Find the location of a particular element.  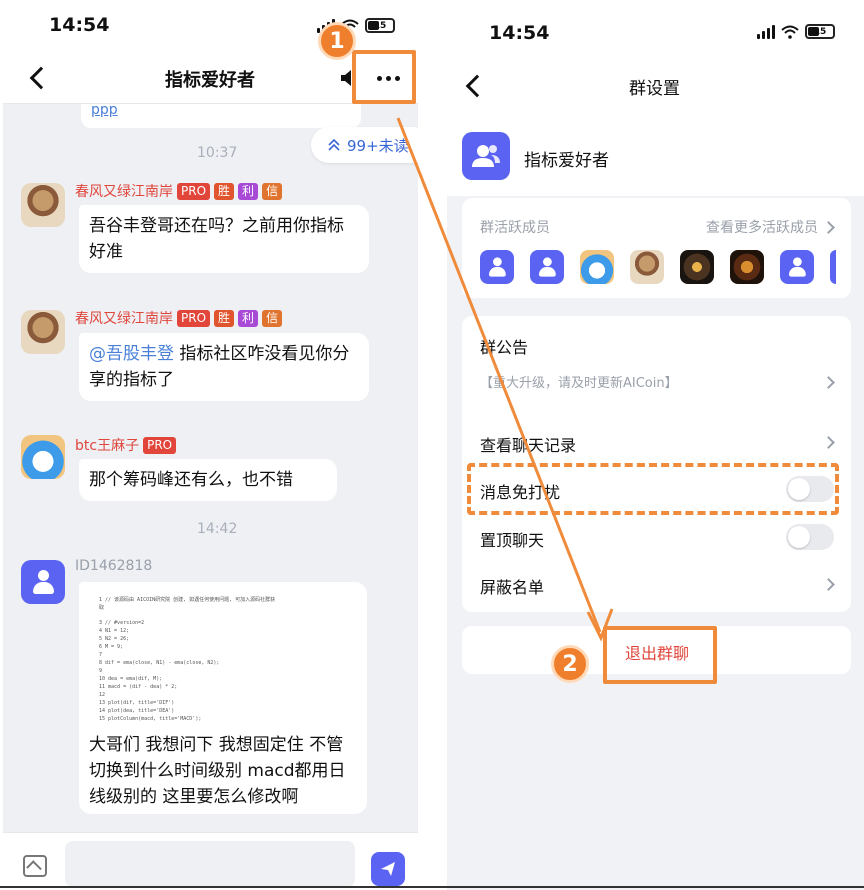

double-chevron-up-icon is located at coordinates (334, 144).